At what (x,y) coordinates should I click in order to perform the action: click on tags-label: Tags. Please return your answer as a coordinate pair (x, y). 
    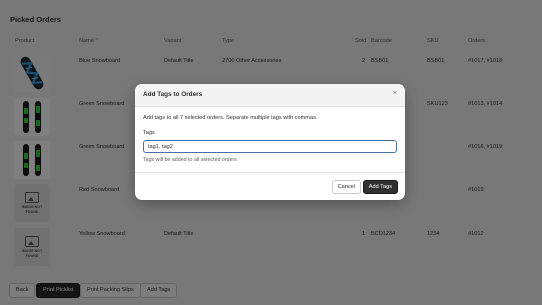
    Looking at the image, I should click on (149, 133).